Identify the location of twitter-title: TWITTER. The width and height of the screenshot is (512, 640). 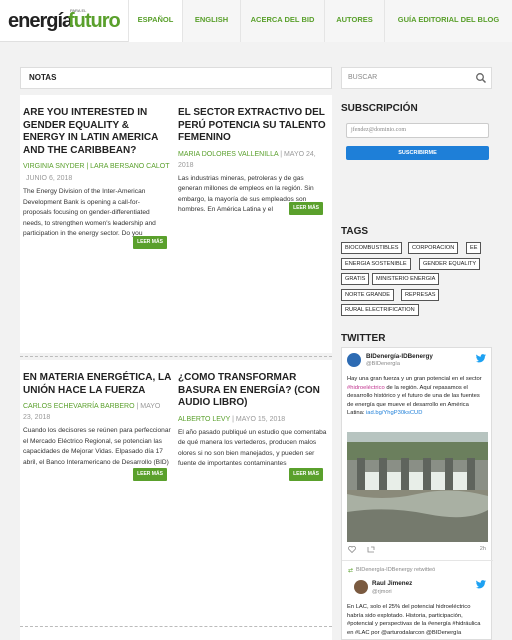
(363, 338).